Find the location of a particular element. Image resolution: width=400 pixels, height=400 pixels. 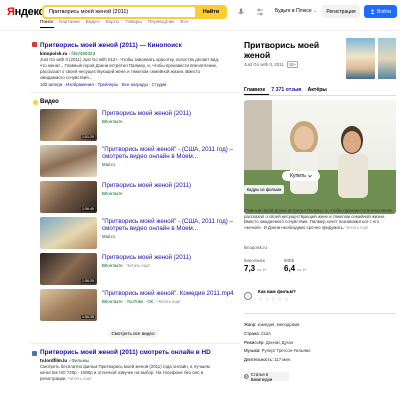

wikipedia-button: W Статья в Википедии is located at coordinates (266, 377).